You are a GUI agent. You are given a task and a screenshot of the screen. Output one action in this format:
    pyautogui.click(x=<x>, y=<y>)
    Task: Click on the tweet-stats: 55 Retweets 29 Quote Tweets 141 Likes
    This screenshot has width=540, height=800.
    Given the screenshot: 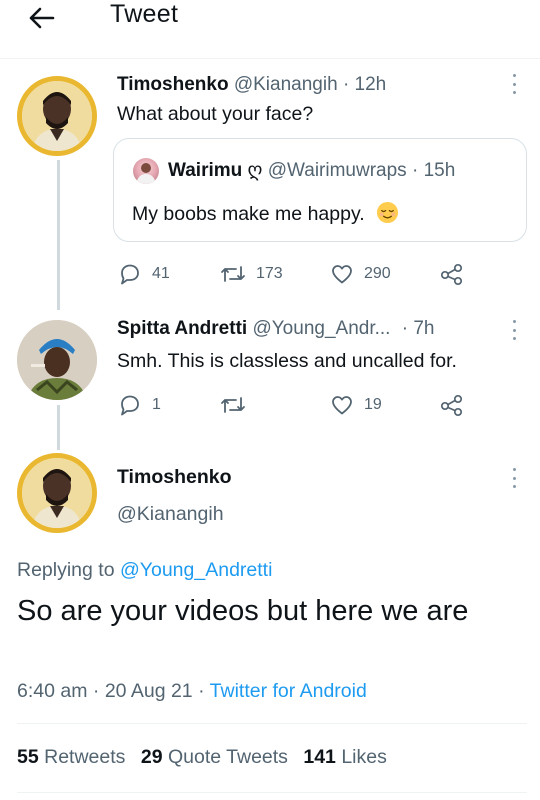 What is the action you would take?
    pyautogui.click(x=207, y=757)
    